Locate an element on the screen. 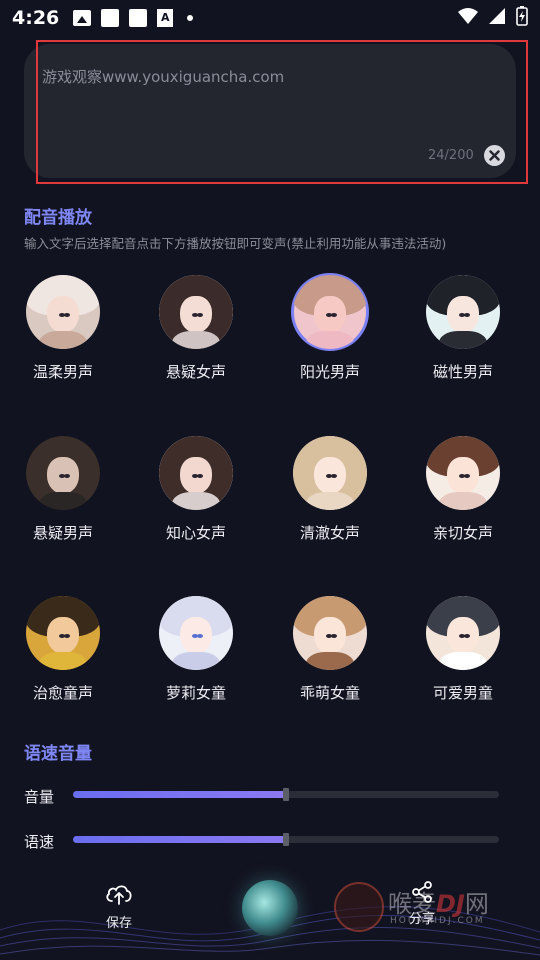 The image size is (540, 960). volume-slider is located at coordinates (286, 794).